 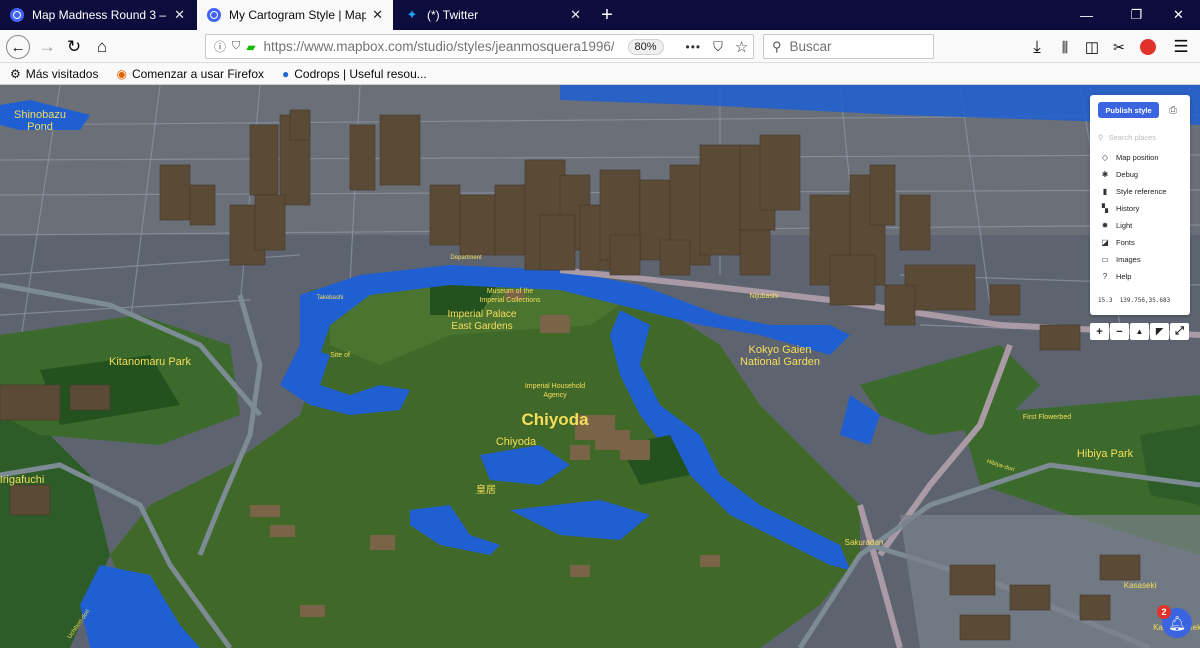 I want to click on images-icon: ▭, so click(x=1105, y=259).